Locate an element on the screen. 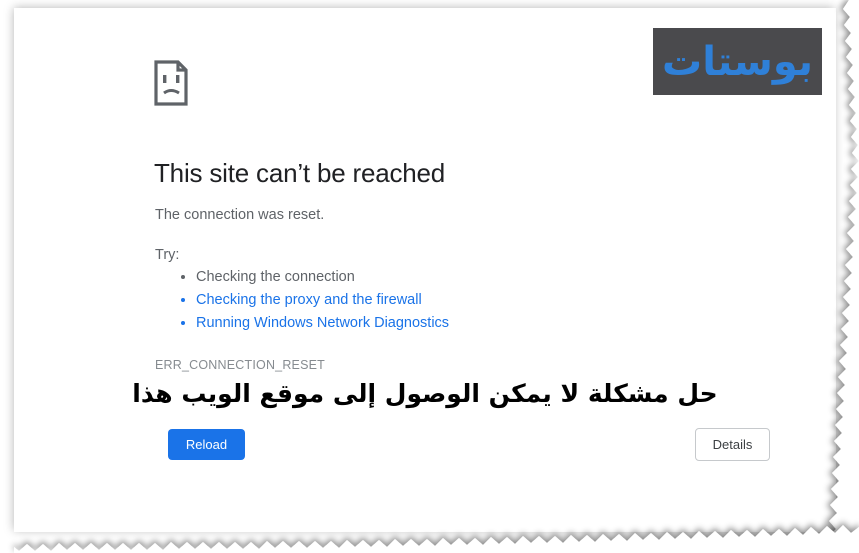 This screenshot has width=859, height=553. sad-page-icon is located at coordinates (174, 83).